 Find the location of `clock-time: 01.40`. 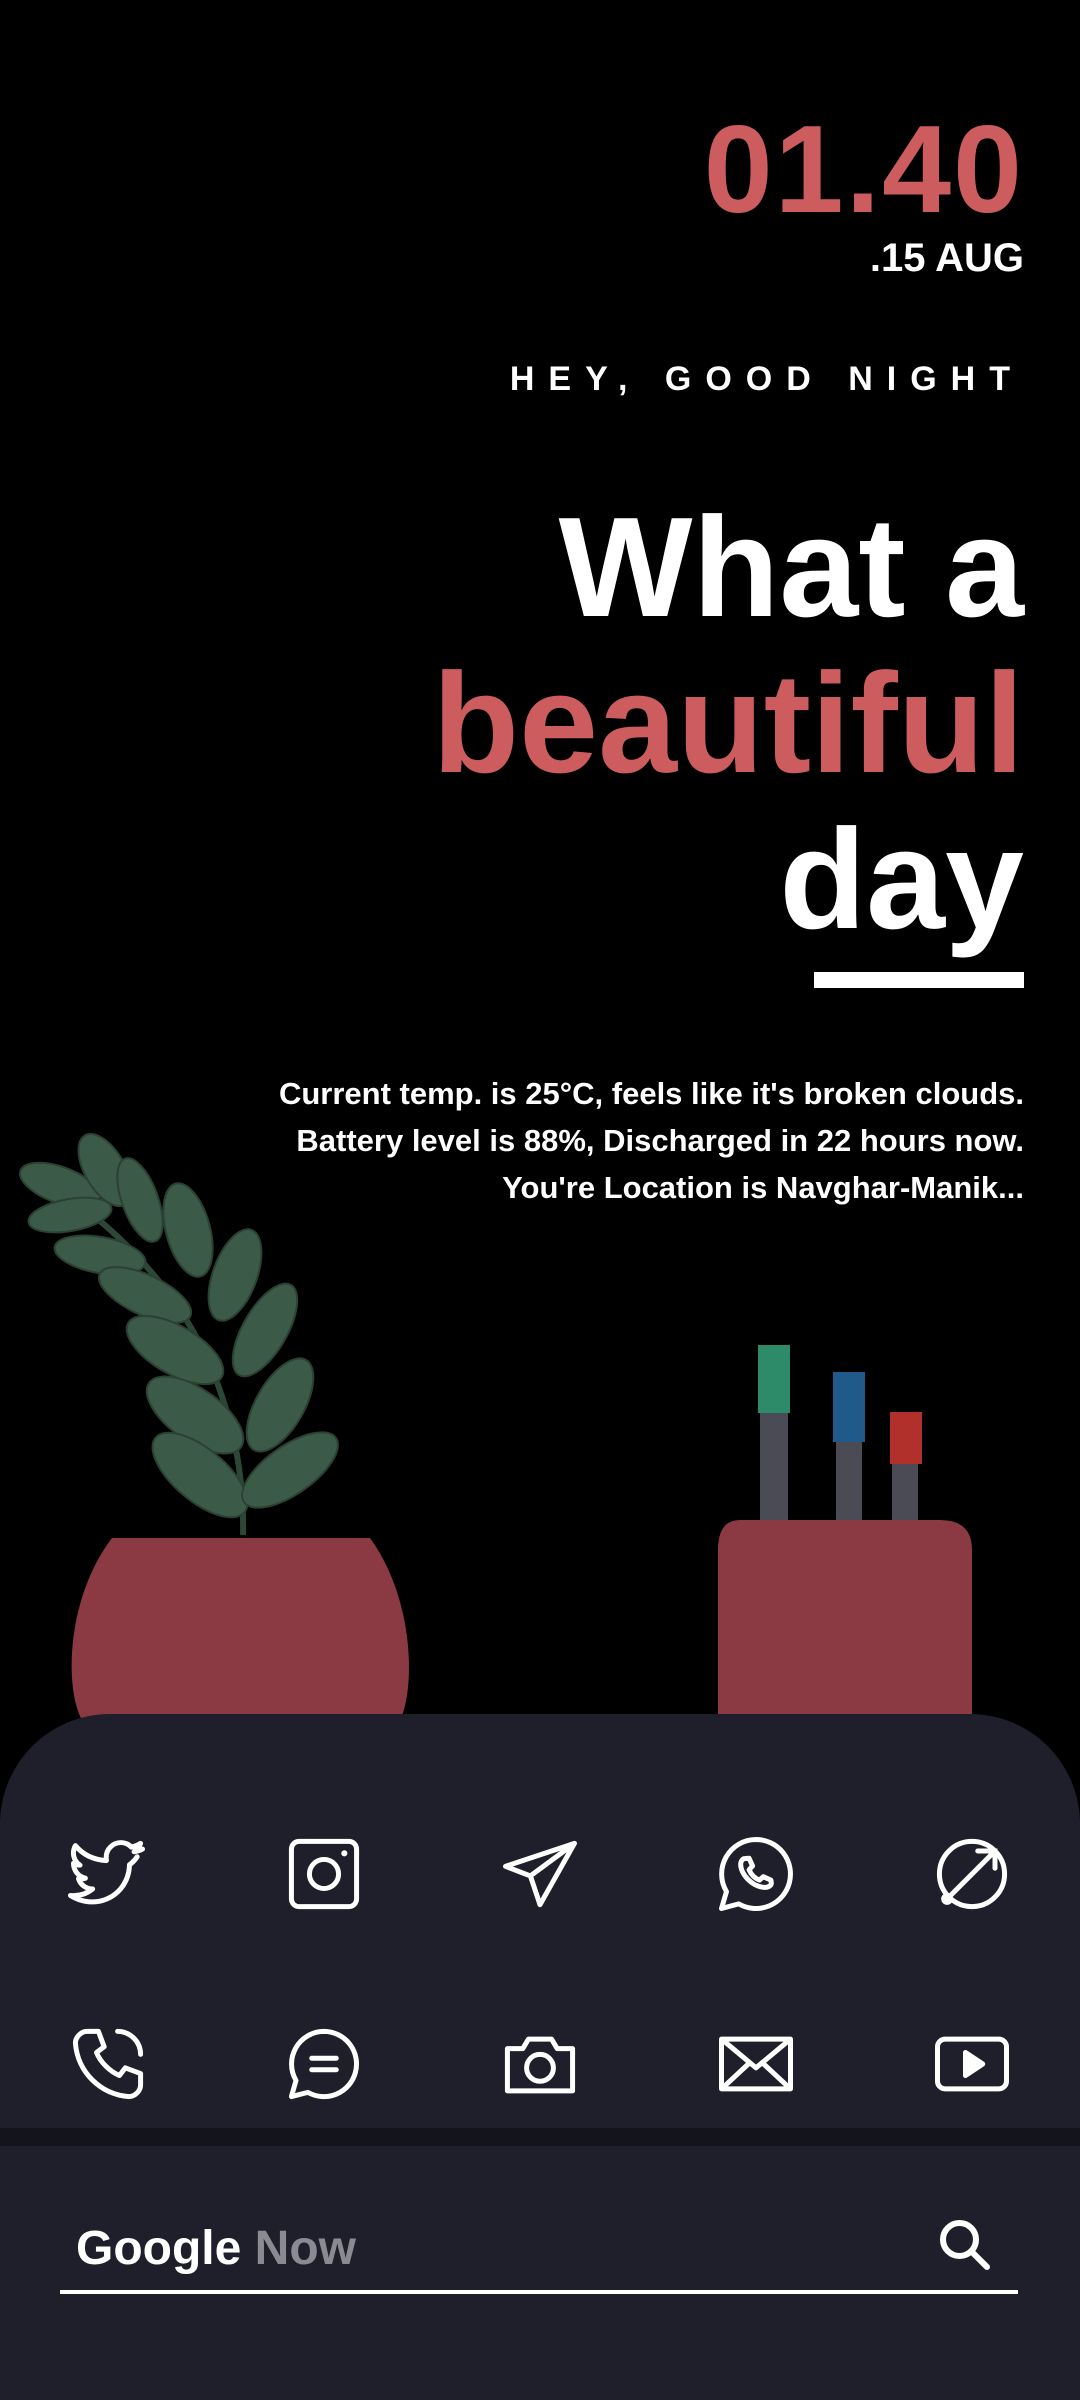

clock-time: 01.40 is located at coordinates (864, 170).